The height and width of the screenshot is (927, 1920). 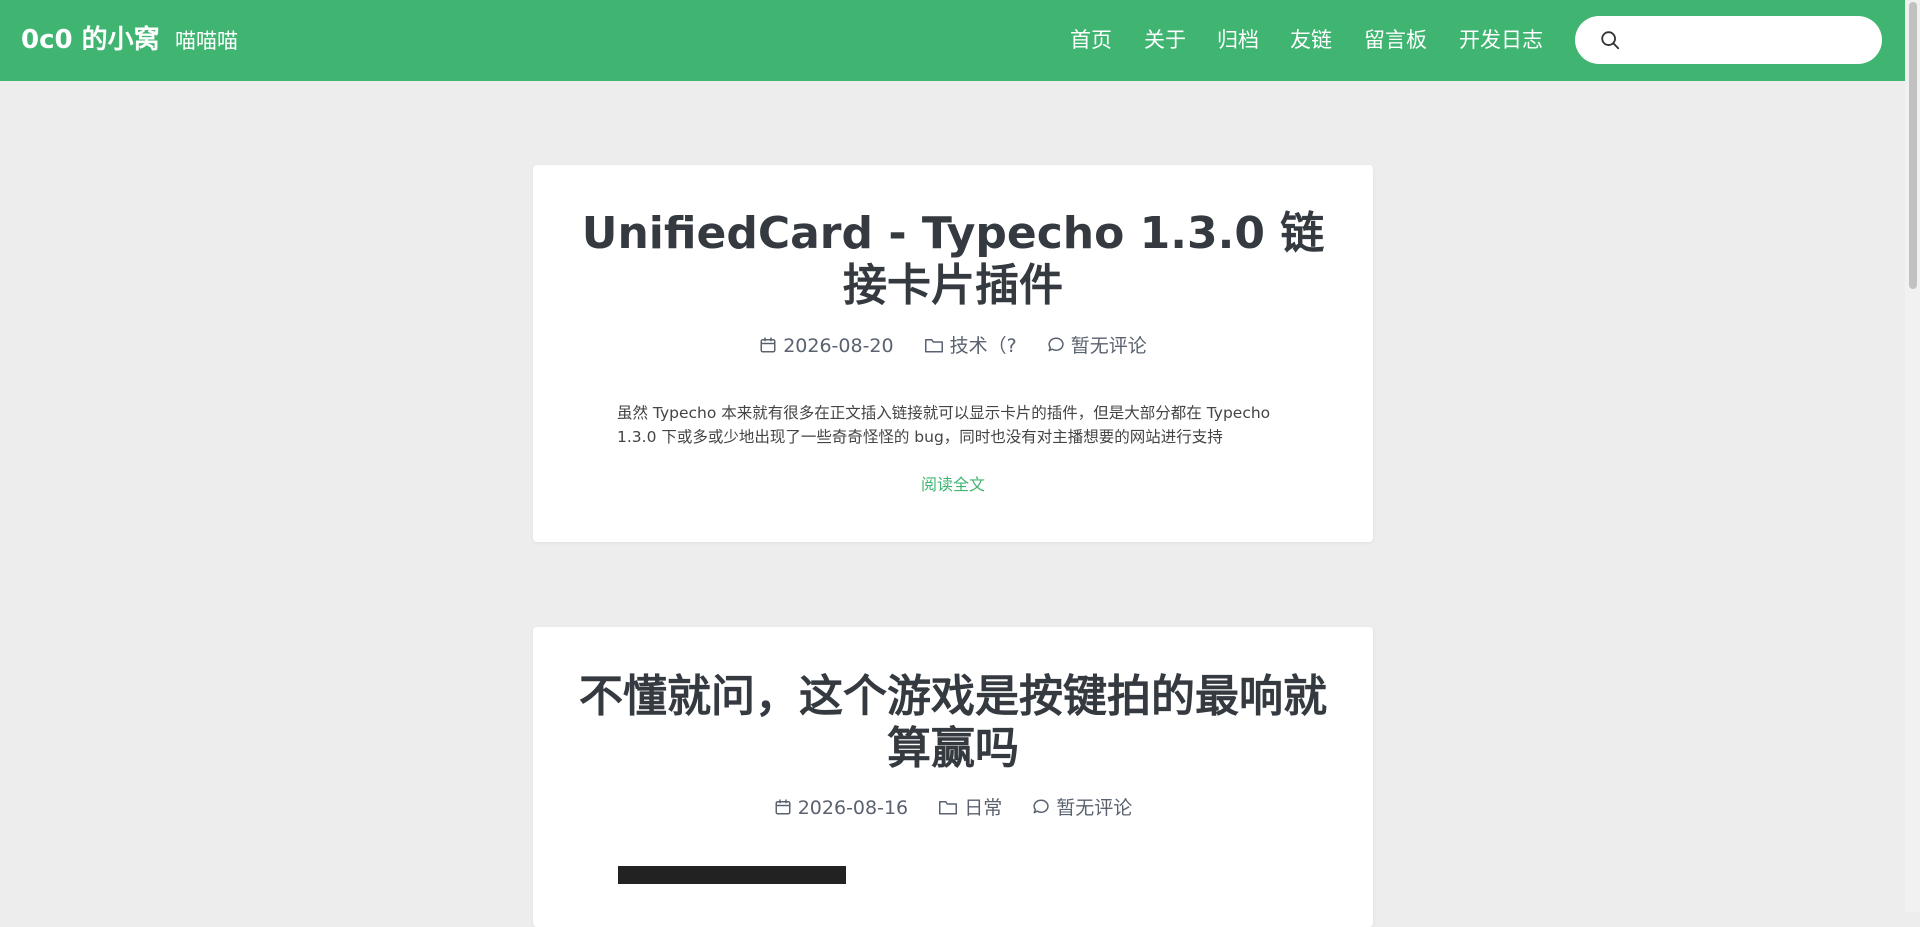 I want to click on nav-item-about: 关于, so click(x=1165, y=40).